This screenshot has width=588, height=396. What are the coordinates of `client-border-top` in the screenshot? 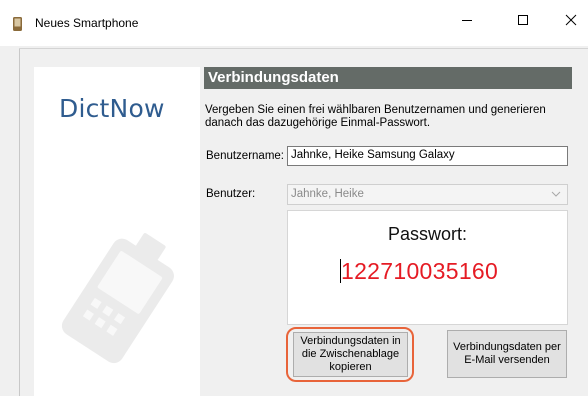 It's located at (303, 48).